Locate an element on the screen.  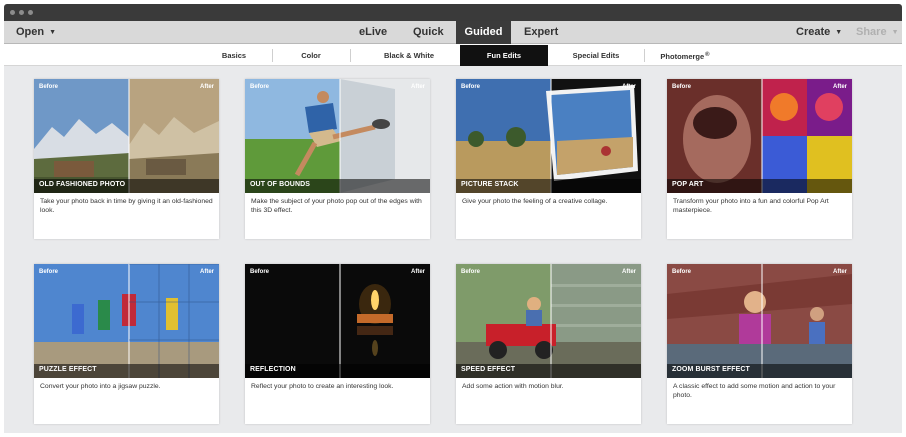
reflection-preview-image: Before After REFLECTION is located at coordinates (337, 321).